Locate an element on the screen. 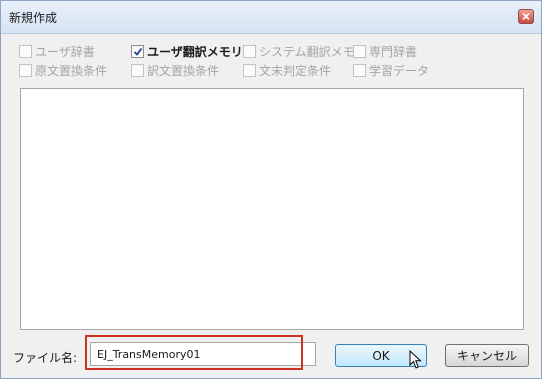  file-name-input is located at coordinates (203, 354).